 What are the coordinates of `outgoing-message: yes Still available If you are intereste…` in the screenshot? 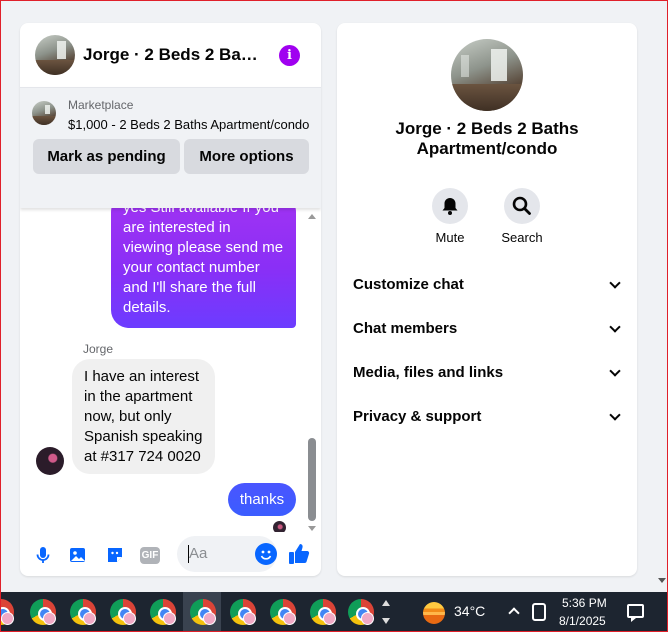 It's located at (203, 268).